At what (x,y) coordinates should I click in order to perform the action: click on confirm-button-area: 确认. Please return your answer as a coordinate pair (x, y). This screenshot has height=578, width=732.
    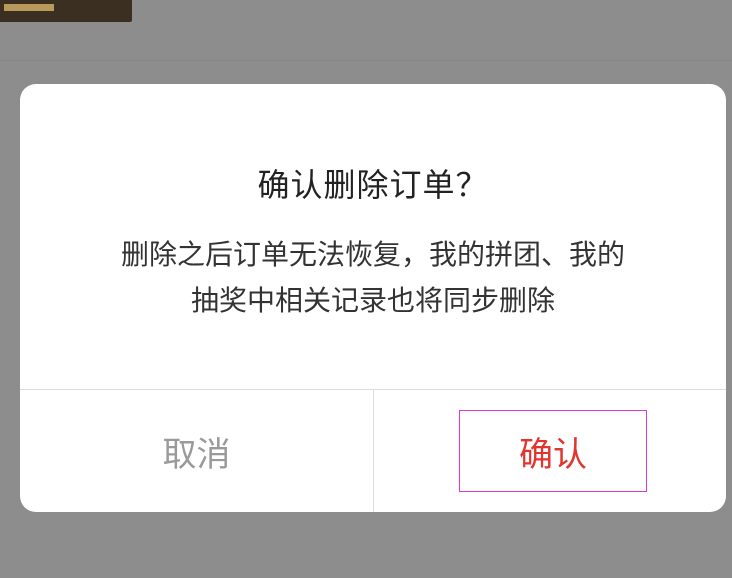
    Looking at the image, I should click on (550, 451).